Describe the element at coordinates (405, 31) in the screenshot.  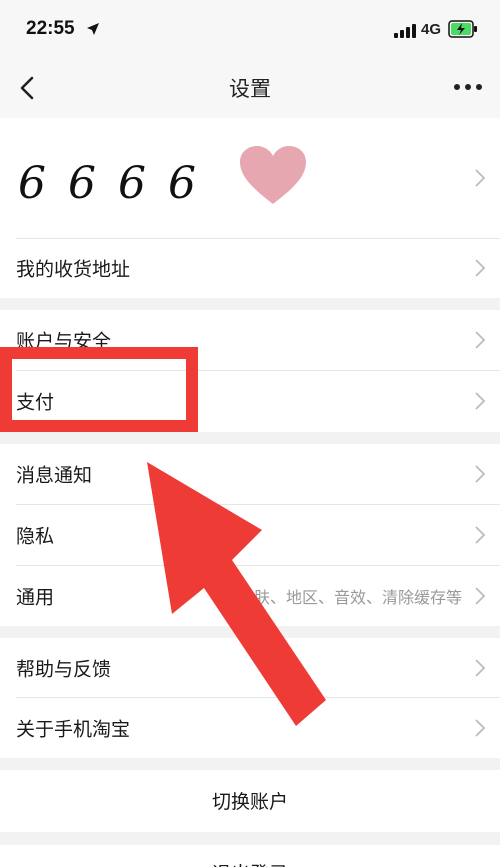
I see `signal-icon` at that location.